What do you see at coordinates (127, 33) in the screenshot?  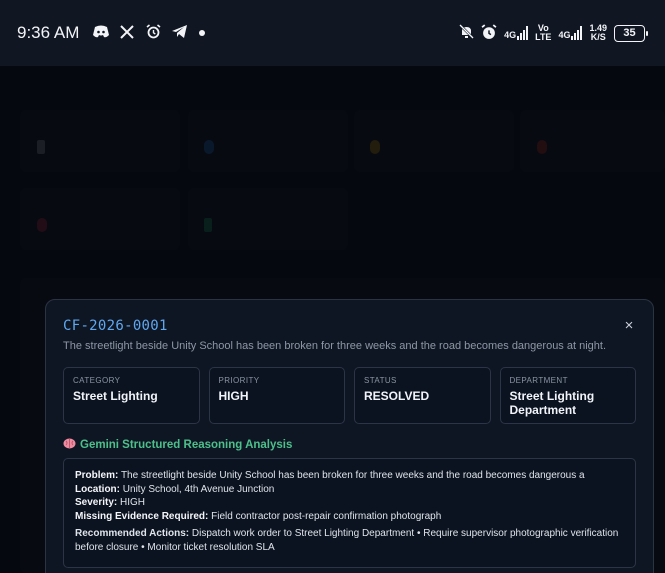 I see `x-icon` at bounding box center [127, 33].